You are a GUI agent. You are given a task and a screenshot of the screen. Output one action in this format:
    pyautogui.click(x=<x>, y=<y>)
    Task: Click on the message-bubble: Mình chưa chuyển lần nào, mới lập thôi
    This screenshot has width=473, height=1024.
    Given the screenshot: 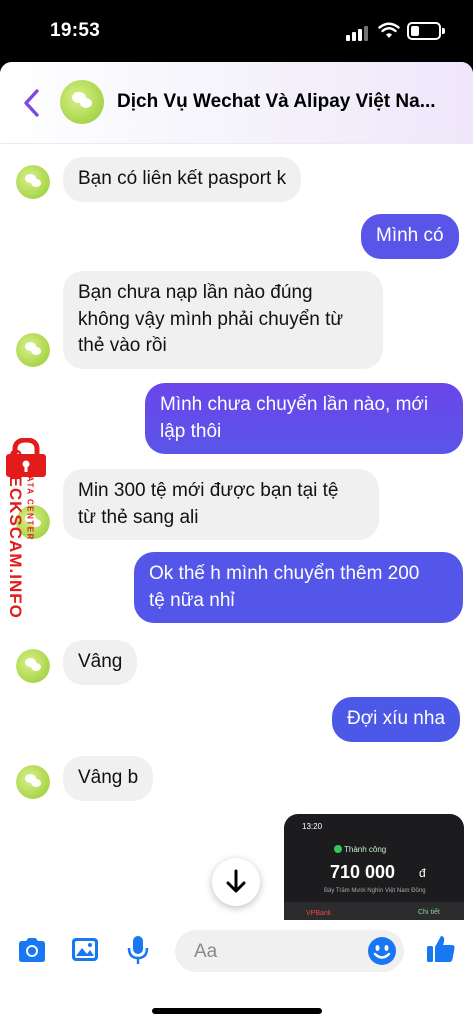 What is the action you would take?
    pyautogui.click(x=304, y=418)
    